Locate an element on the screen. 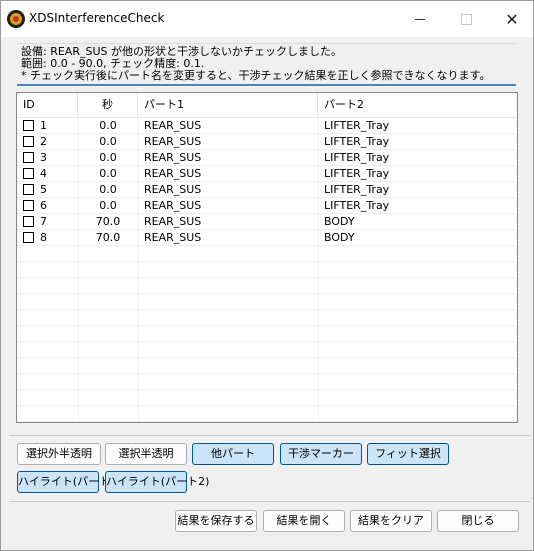  highlight-part2-button: ハイライト(パート2) is located at coordinates (157, 482).